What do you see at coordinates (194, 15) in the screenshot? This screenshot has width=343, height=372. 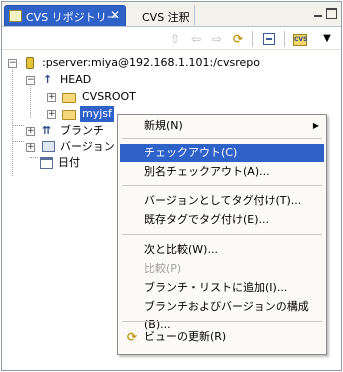 I see `tab-divider` at bounding box center [194, 15].